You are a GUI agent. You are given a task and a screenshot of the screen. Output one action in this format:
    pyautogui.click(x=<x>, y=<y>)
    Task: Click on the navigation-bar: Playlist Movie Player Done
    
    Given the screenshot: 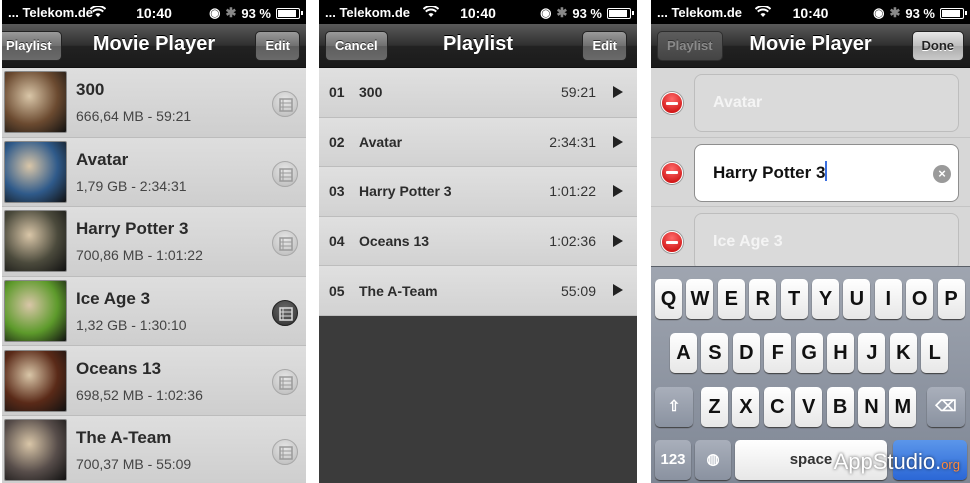 What is the action you would take?
    pyautogui.click(x=810, y=46)
    